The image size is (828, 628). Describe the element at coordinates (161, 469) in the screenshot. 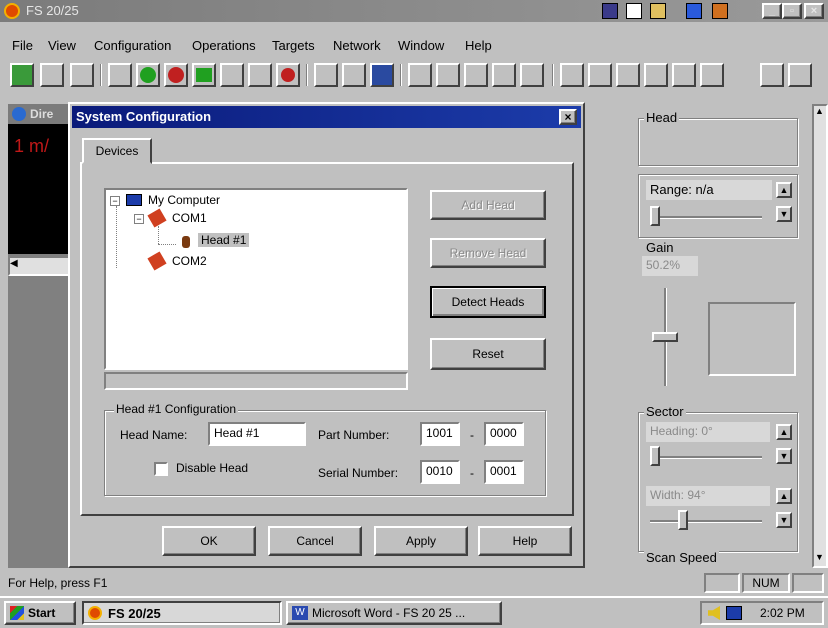

I see `disable-head-checkbox` at that location.